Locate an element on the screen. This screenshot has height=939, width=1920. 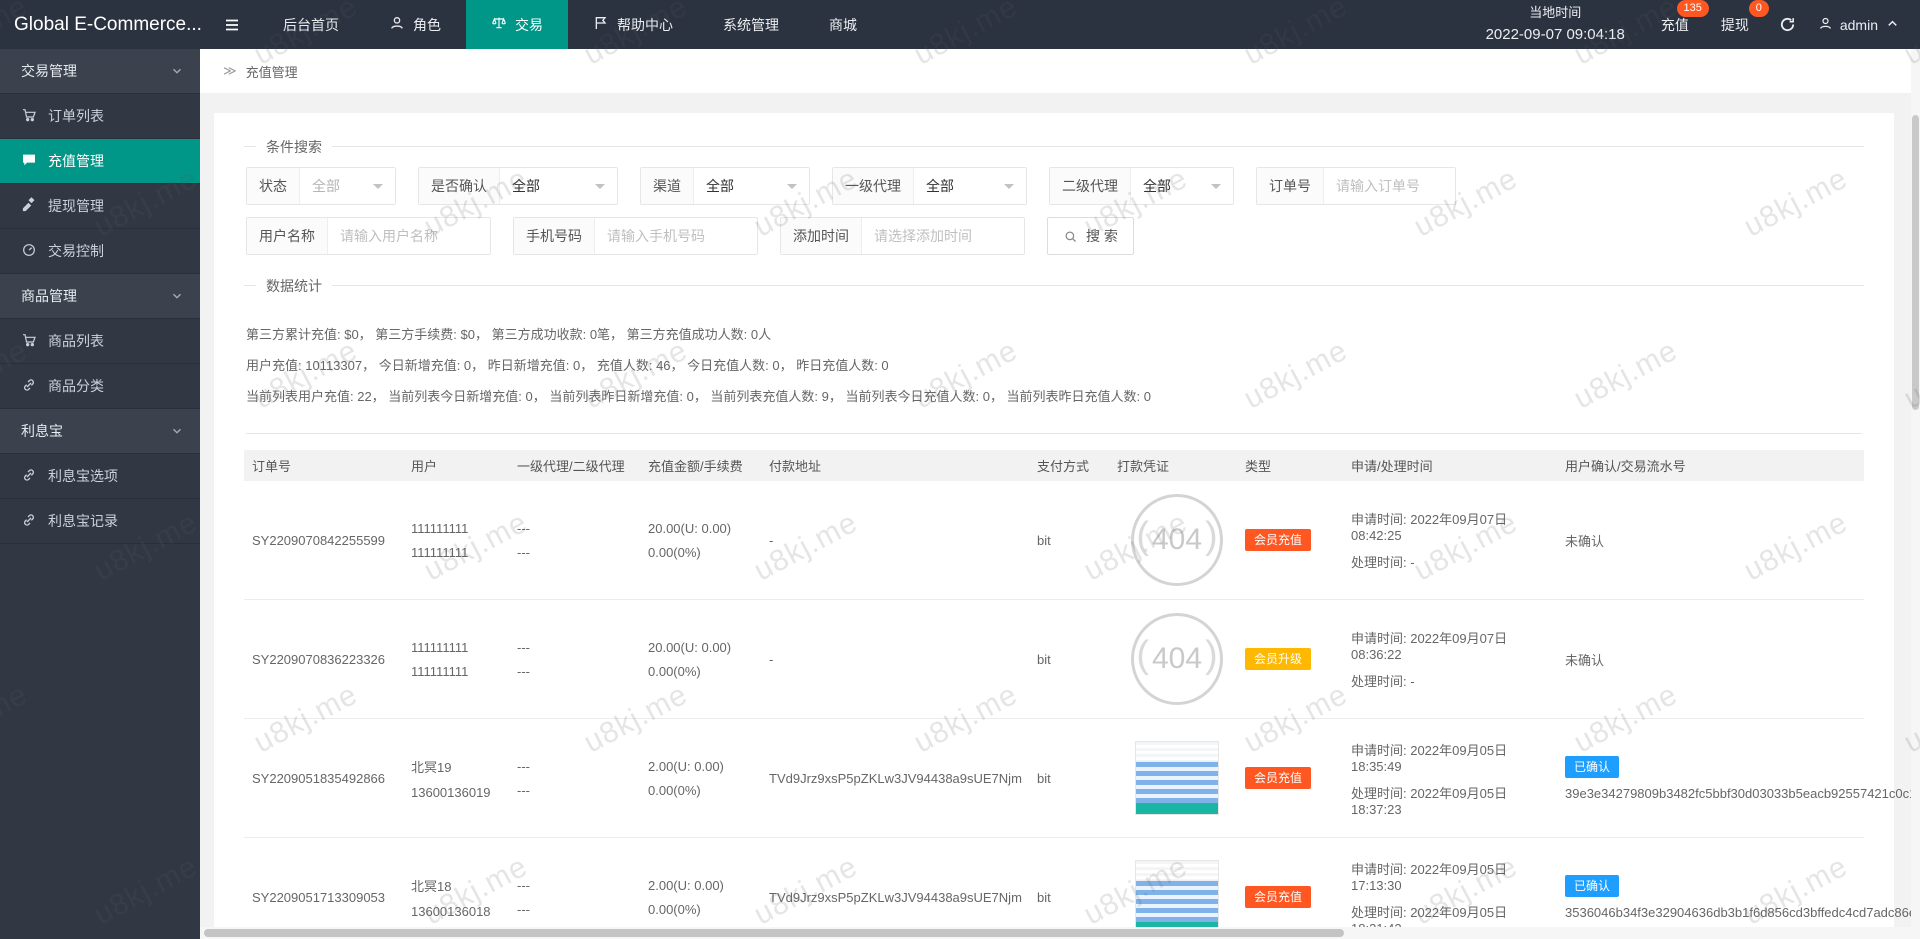
add-time-field: 添加时间 is located at coordinates (902, 236).